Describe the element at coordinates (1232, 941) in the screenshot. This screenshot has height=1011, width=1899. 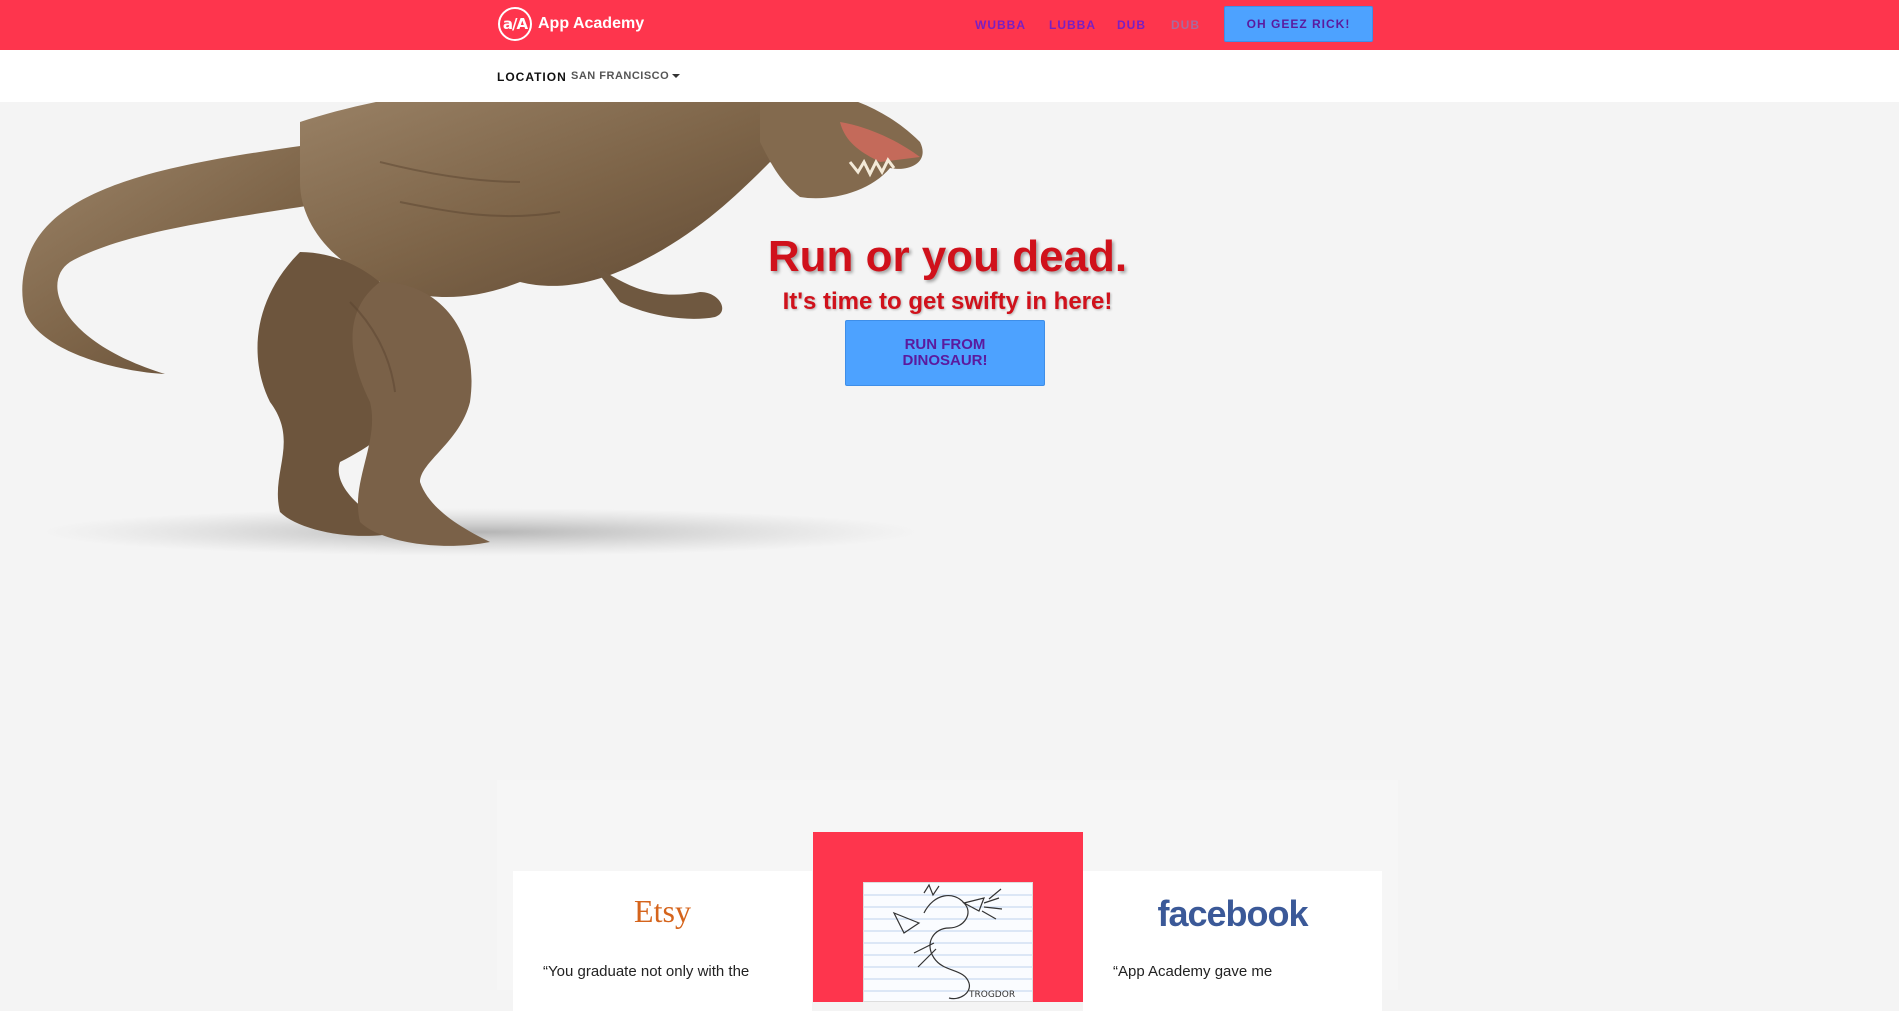
I see `testimonial-card-facebook: facebook “App Academy gave me` at that location.